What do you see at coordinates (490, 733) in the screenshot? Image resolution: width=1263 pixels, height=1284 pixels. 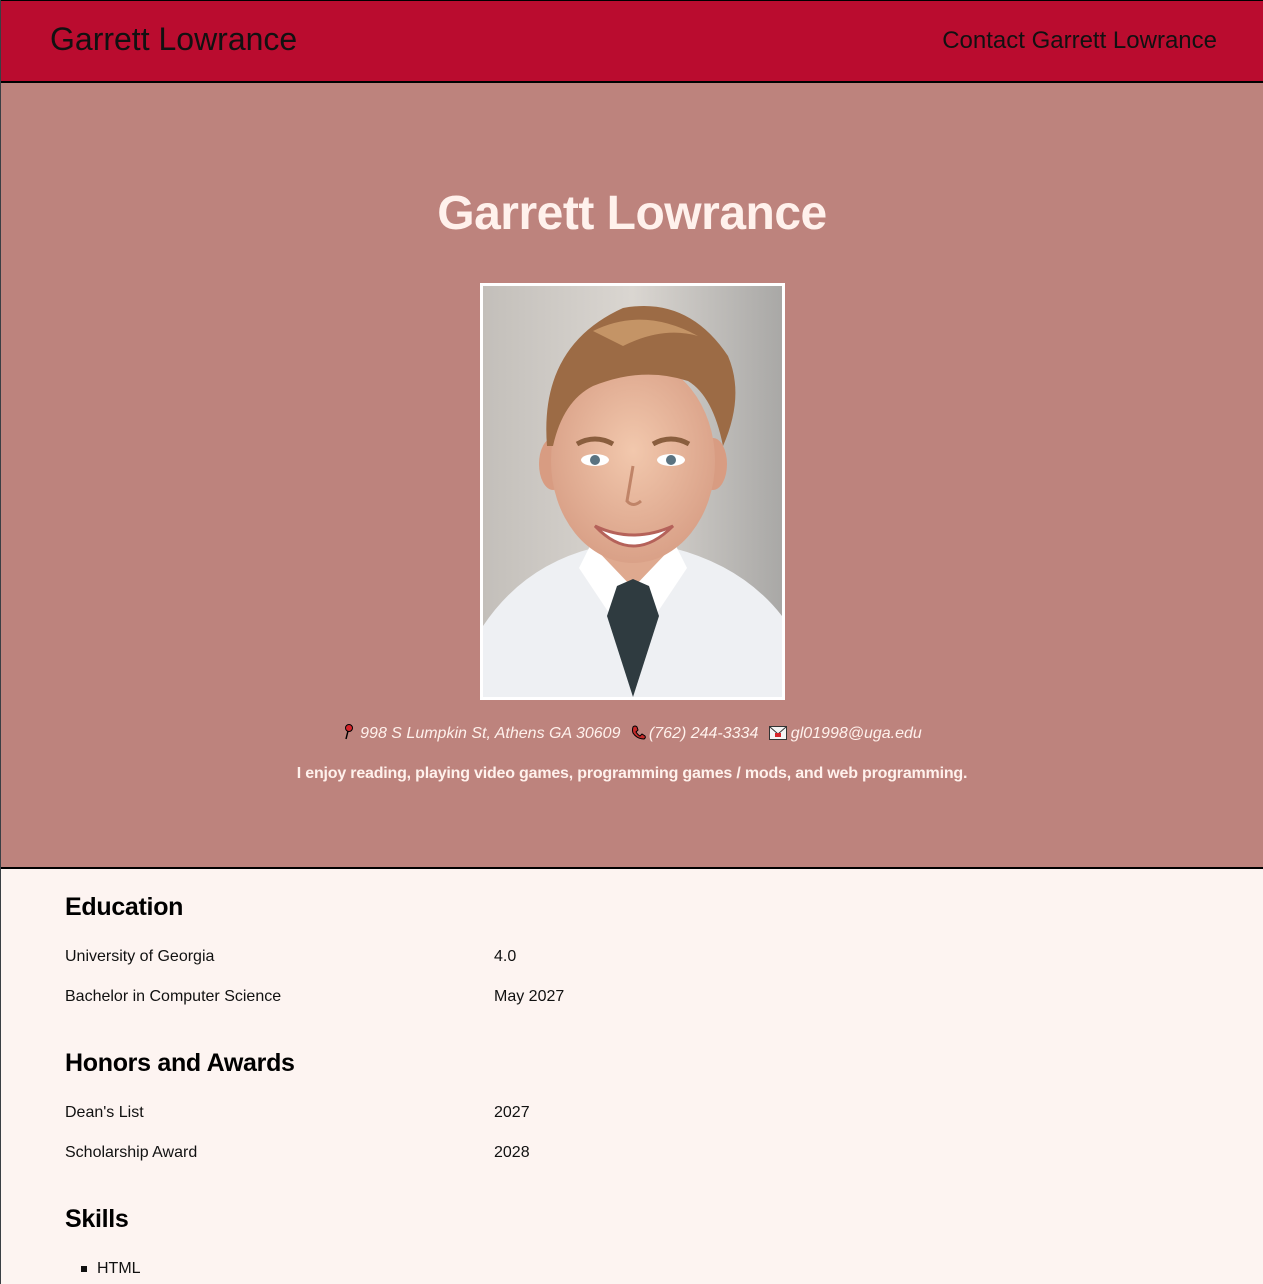 I see `address-text: 998 S Lumpkin St, Athens GA 30609` at bounding box center [490, 733].